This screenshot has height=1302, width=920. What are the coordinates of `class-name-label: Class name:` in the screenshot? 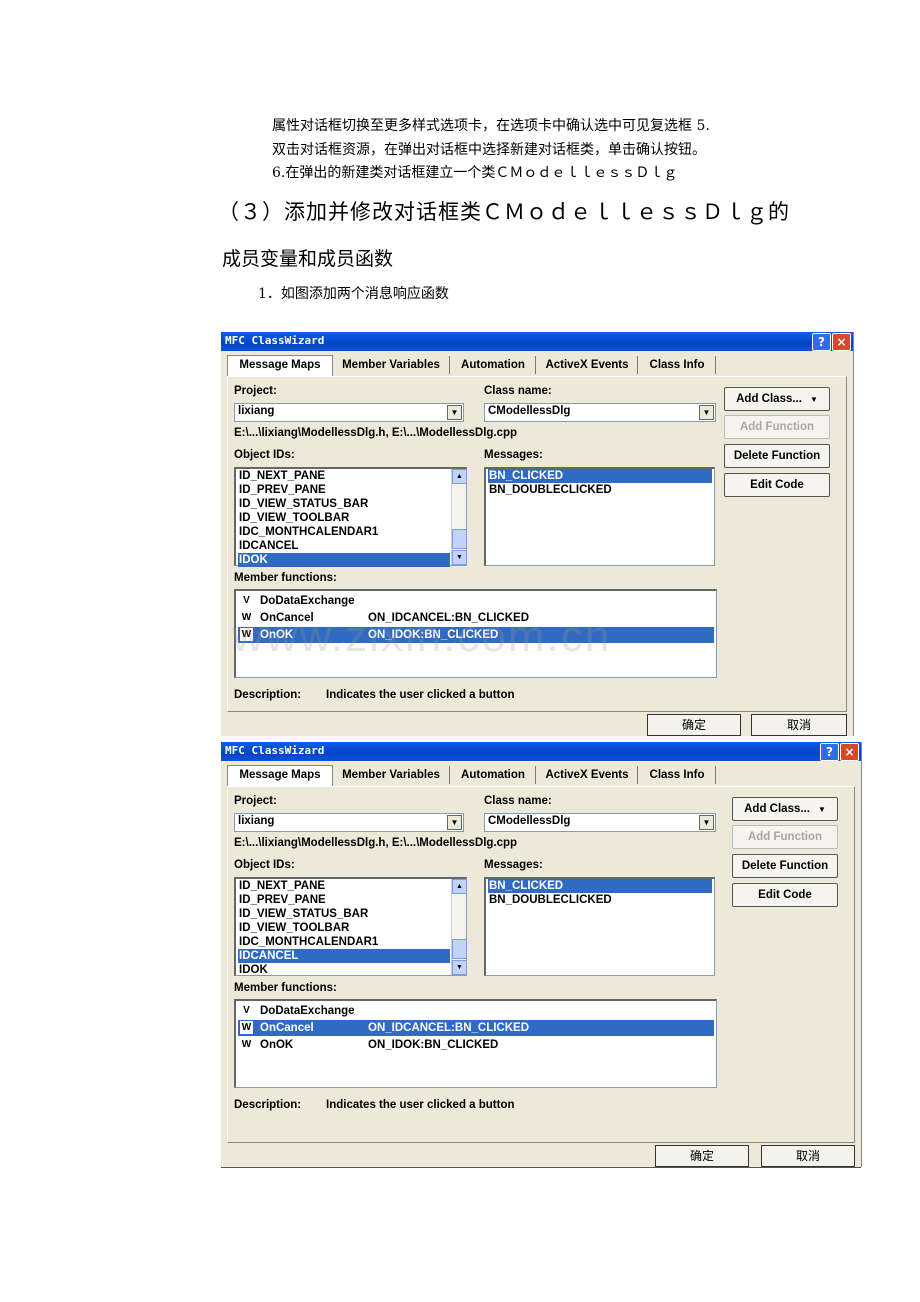 It's located at (518, 801).